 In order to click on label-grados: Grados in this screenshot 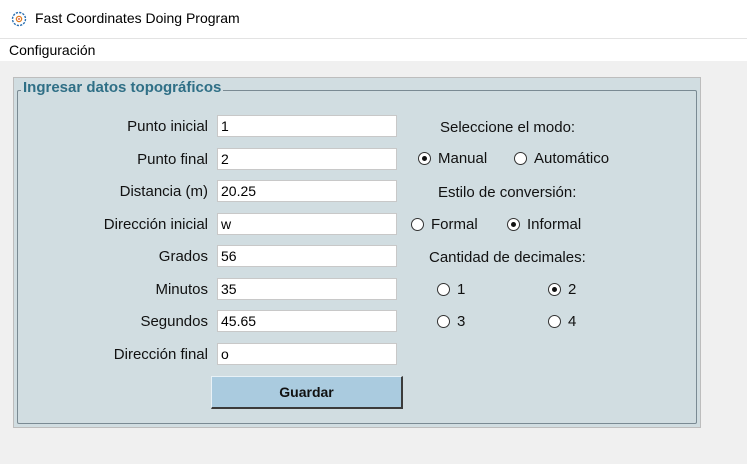, I will do `click(183, 256)`.